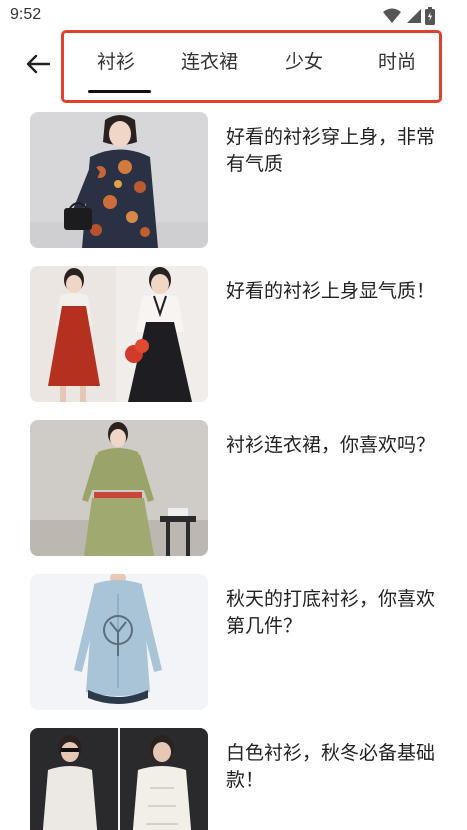 The width and height of the screenshot is (467, 830). I want to click on top-bar: 衬衫 连衣裙 少女 时尚, so click(233, 68).